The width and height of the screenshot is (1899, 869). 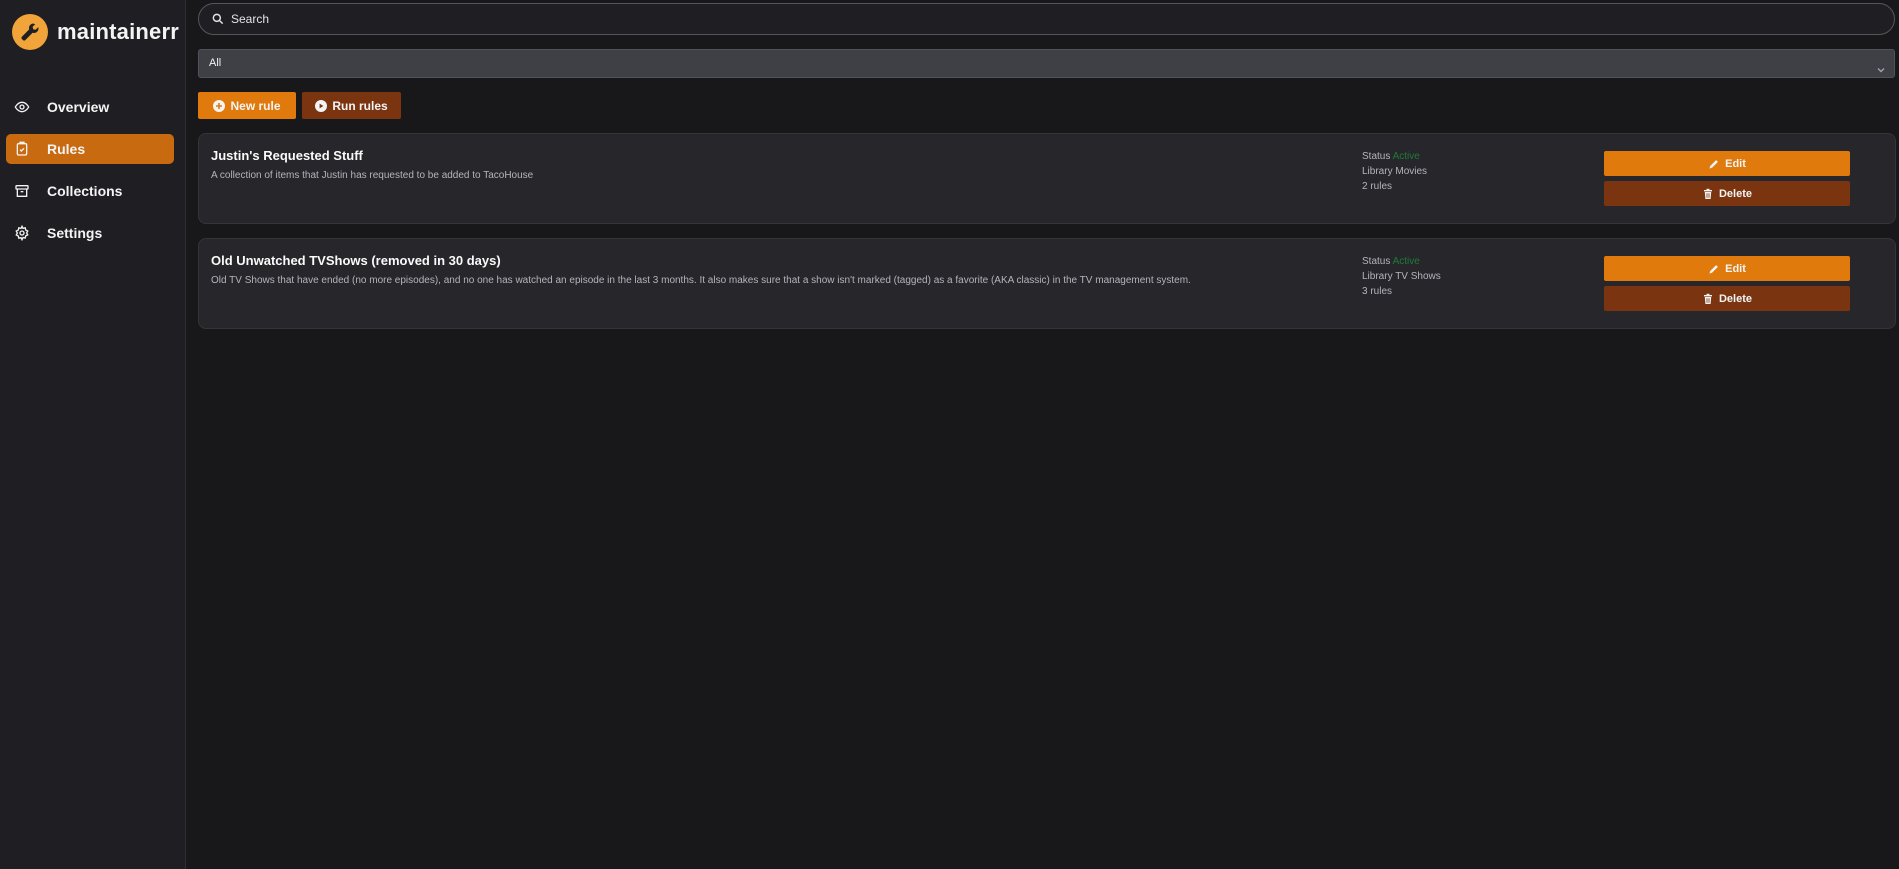 I want to click on rule-count: 3 rules, so click(x=1377, y=291).